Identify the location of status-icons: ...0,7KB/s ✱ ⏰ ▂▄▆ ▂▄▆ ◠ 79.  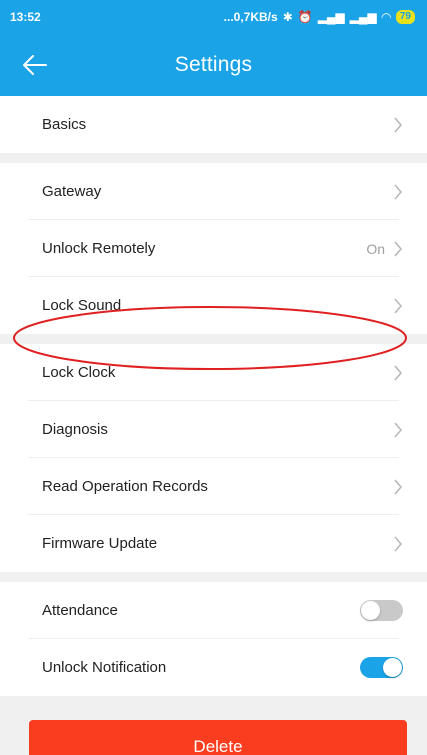
(319, 17).